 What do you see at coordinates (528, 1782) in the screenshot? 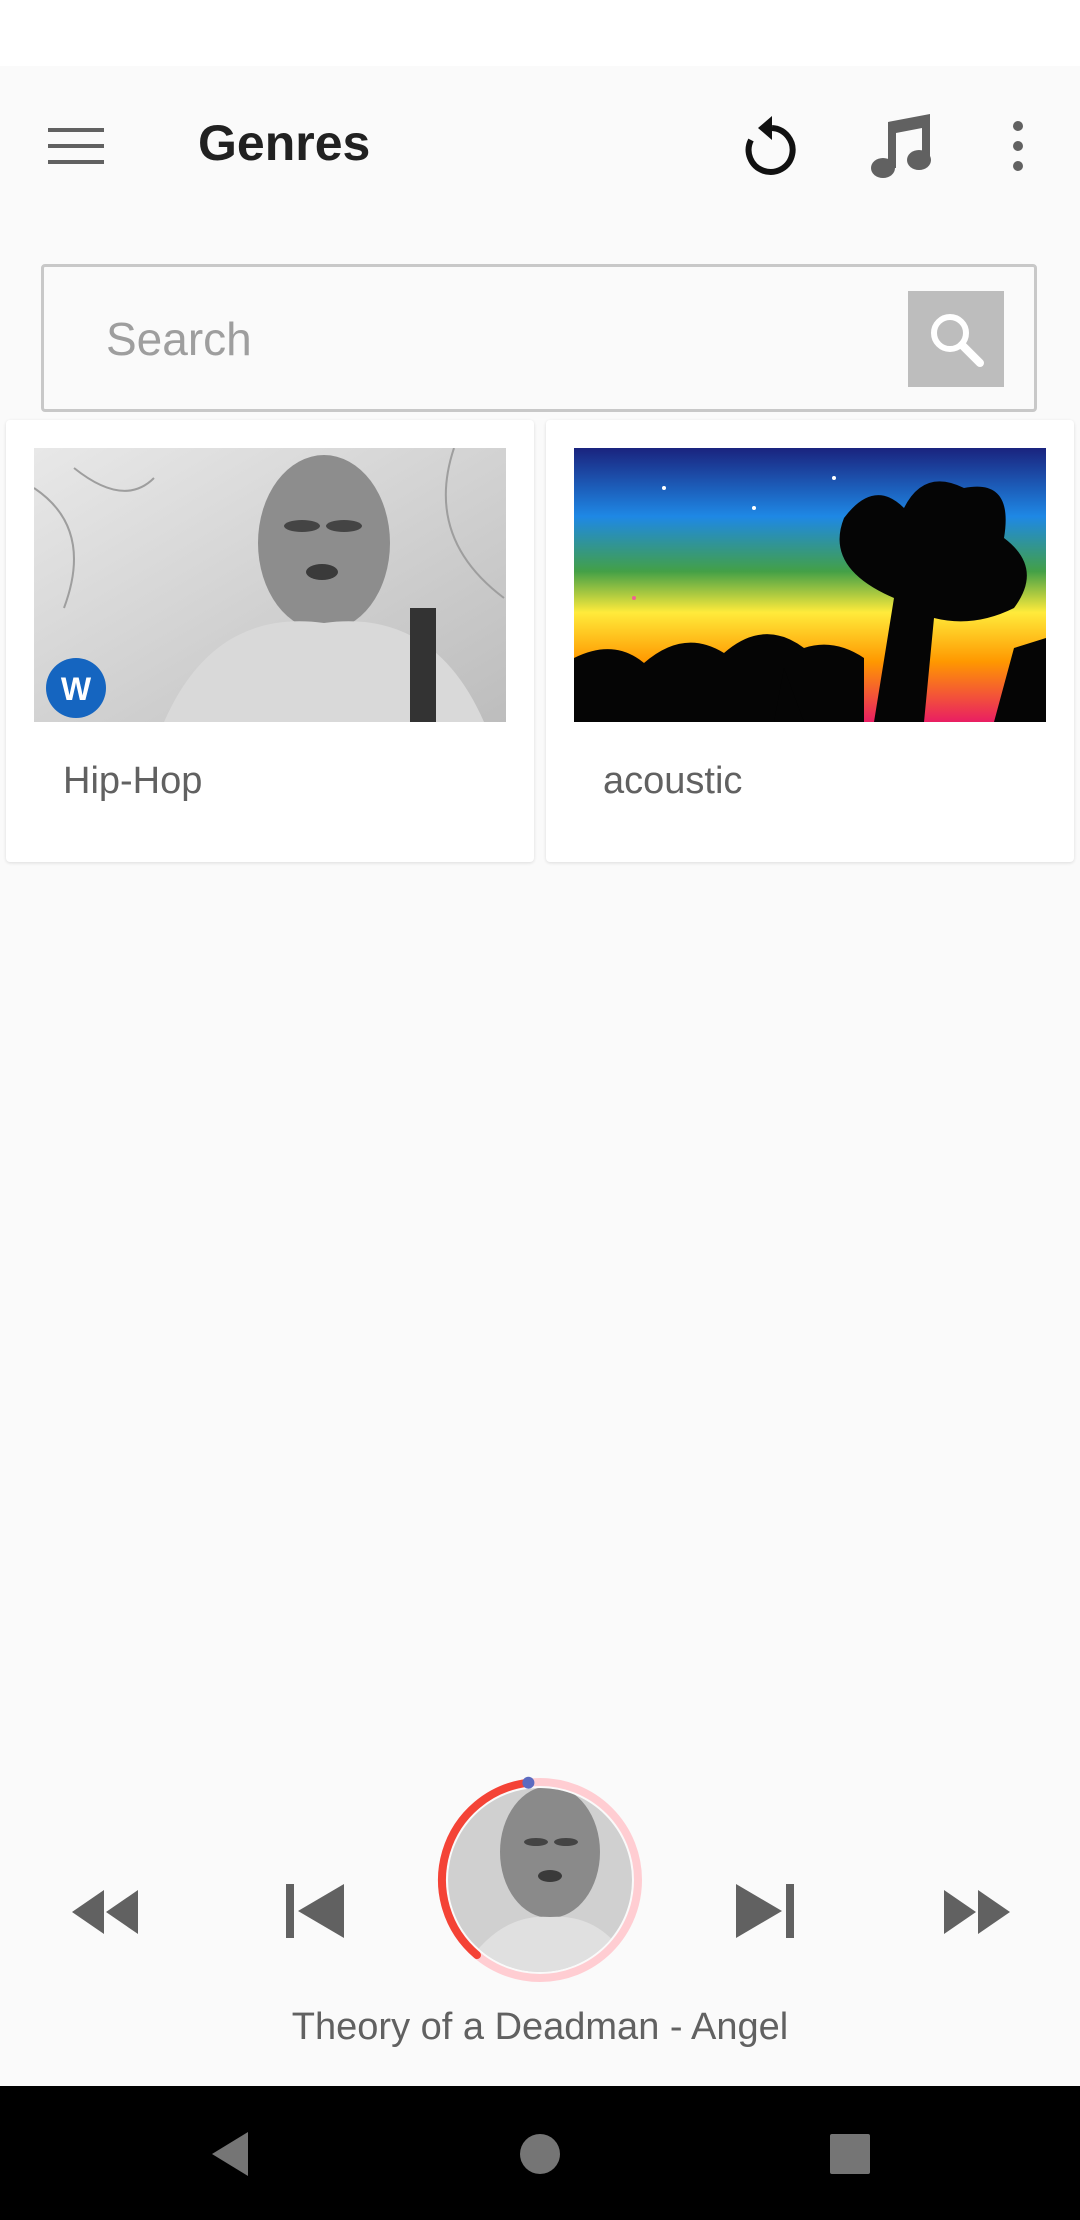
I see `progress-knob` at bounding box center [528, 1782].